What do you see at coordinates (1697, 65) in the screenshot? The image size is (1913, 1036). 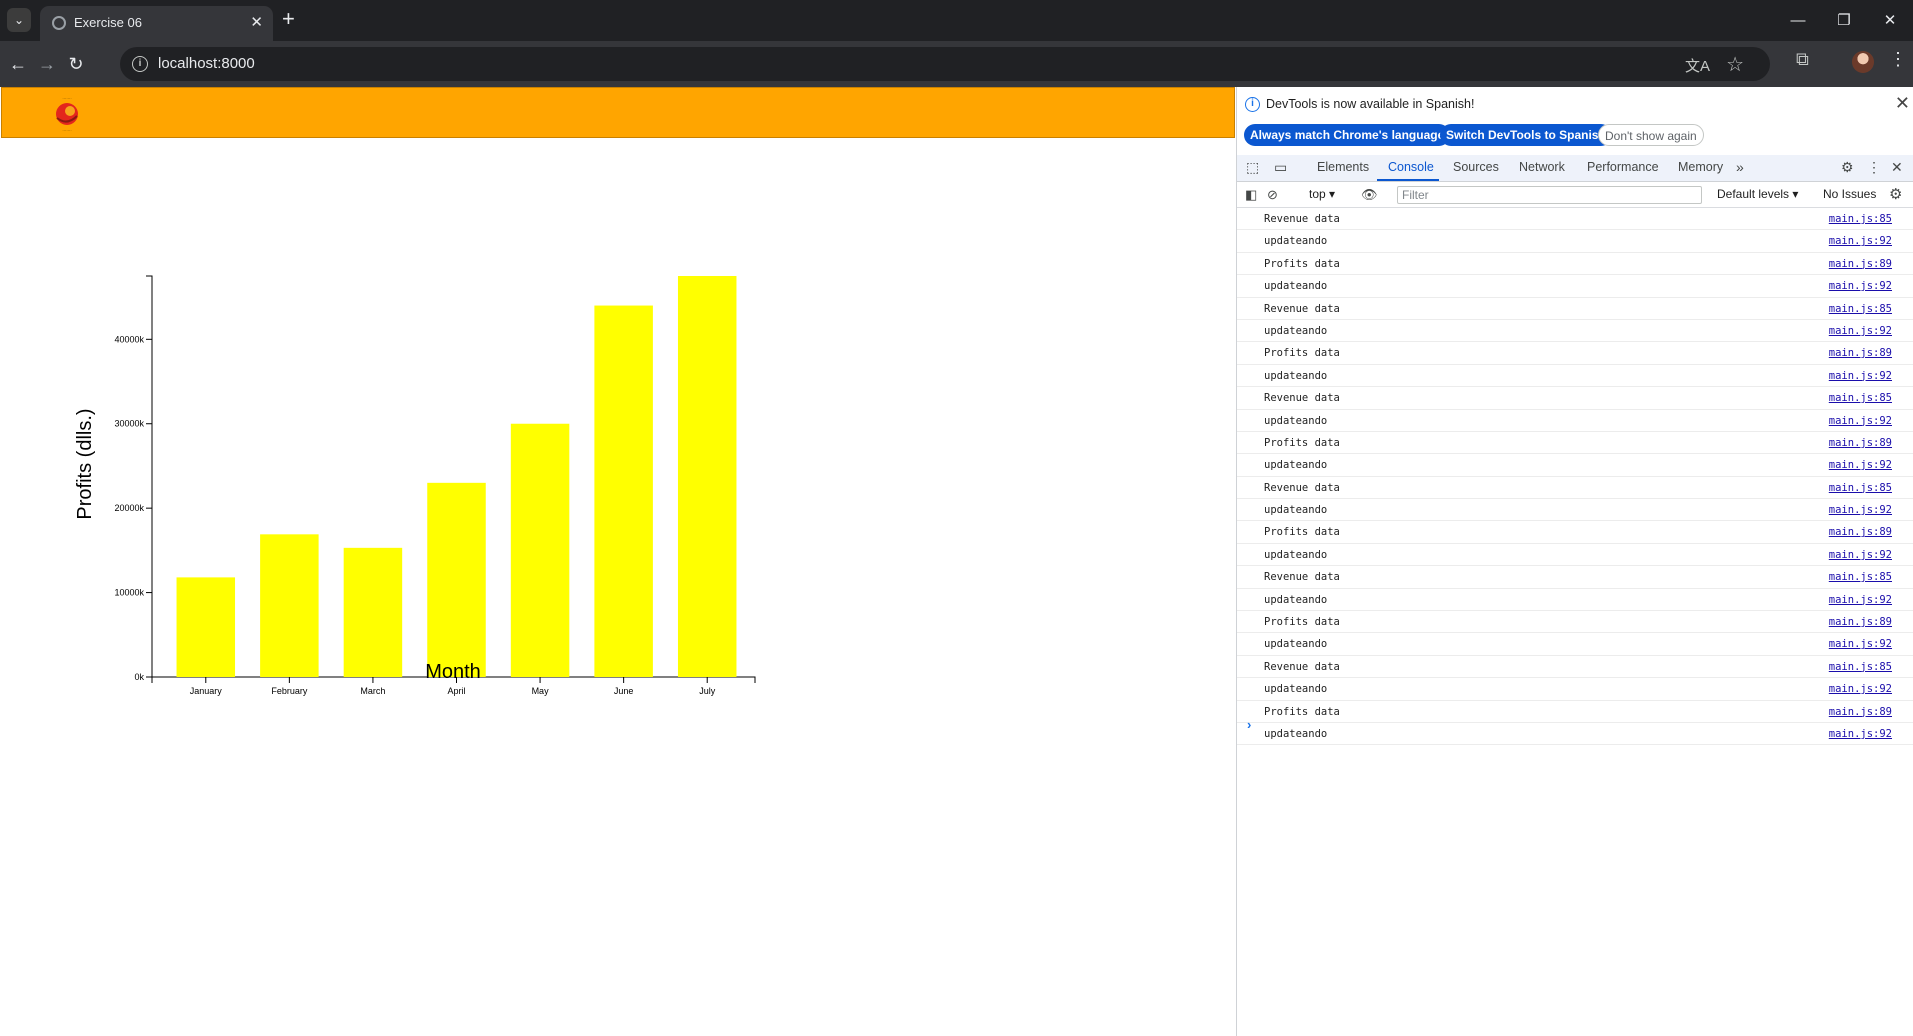 I see `translate-icon: 文A` at bounding box center [1697, 65].